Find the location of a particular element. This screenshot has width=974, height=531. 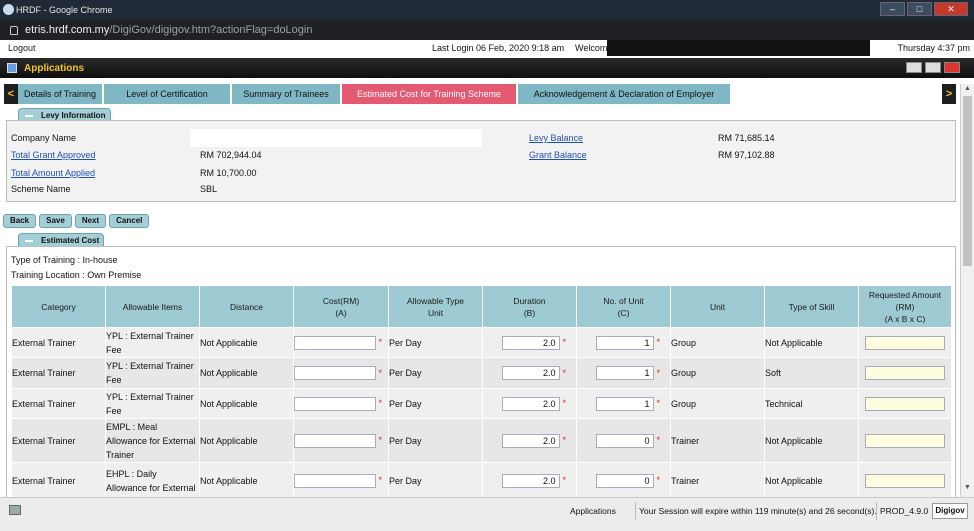

scrollbar-thumb is located at coordinates (967, 181).